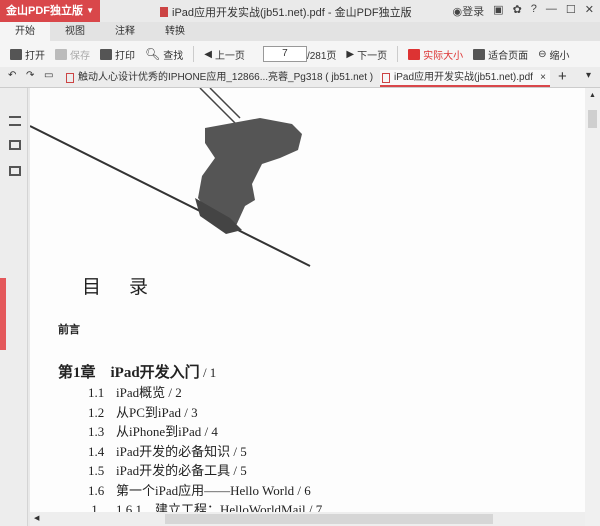 The width and height of the screenshot is (600, 526). Describe the element at coordinates (229, 56) in the screenshot. I see `prev-label: 上一页` at that location.